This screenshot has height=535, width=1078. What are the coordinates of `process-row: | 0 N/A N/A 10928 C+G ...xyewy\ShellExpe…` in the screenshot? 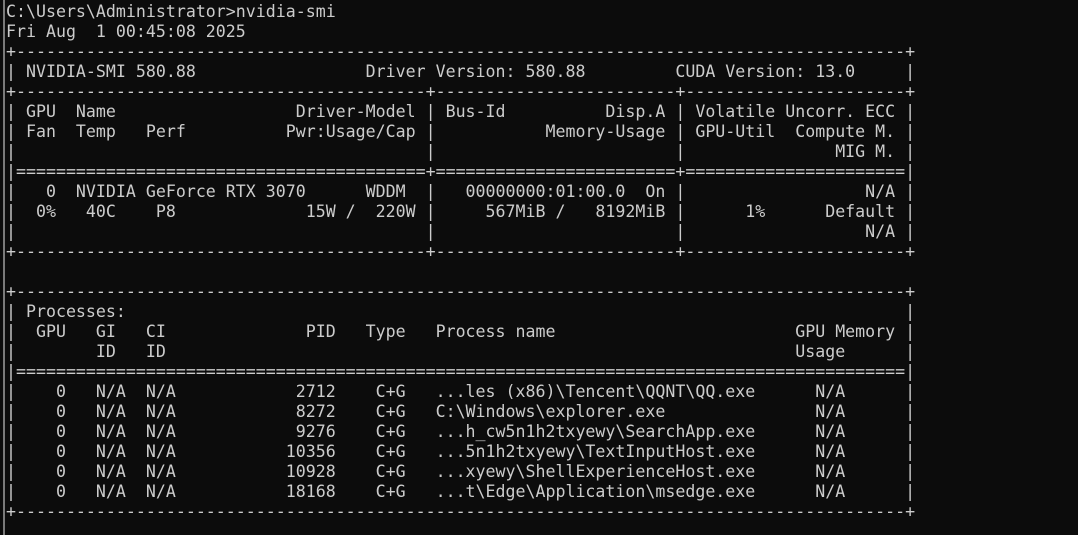 It's located at (461, 471).